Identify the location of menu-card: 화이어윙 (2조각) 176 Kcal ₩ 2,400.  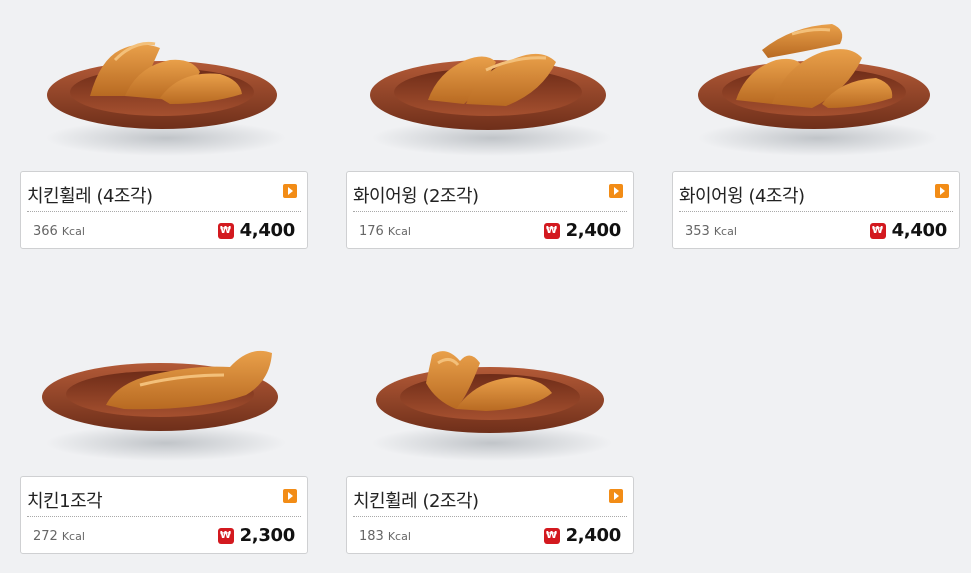
(490, 210).